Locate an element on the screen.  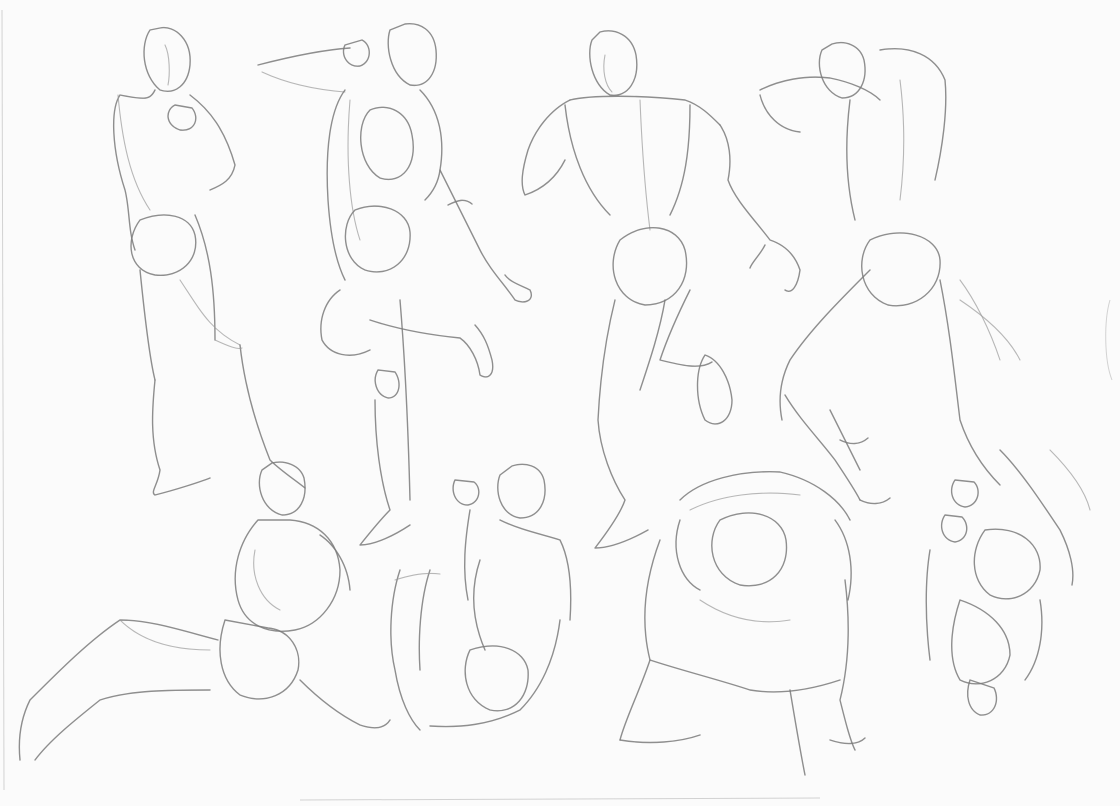
figure-seated-reclining is located at coordinates (204, 611).